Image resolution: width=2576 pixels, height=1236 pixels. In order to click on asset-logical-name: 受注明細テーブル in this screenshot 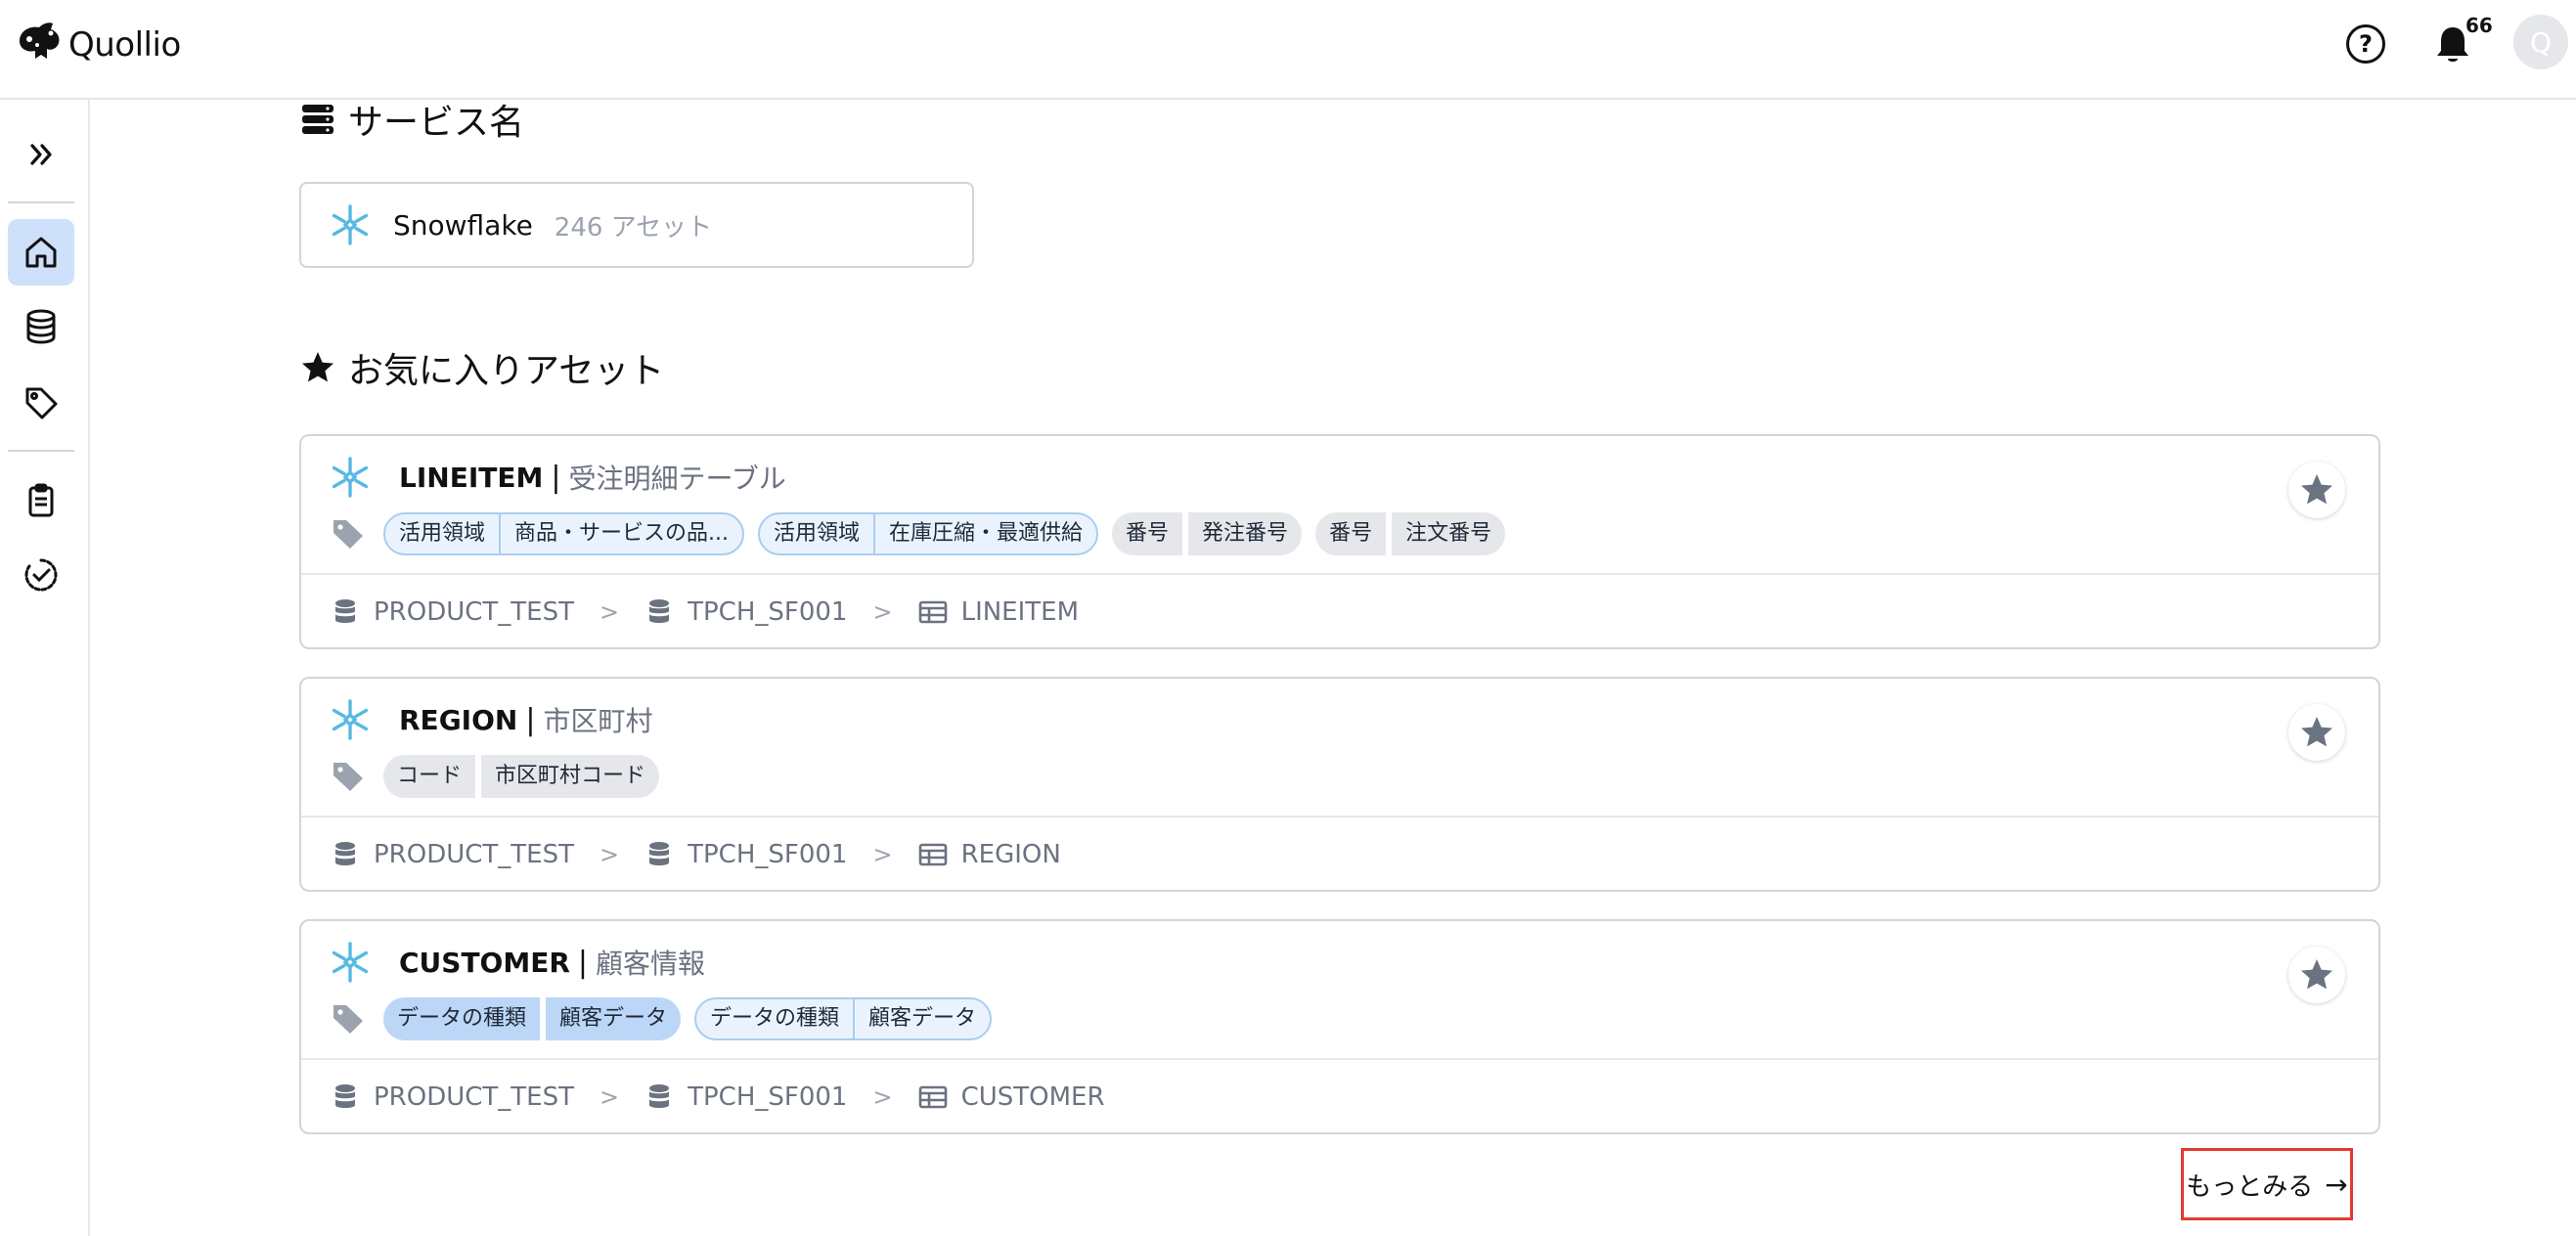, I will do `click(677, 479)`.